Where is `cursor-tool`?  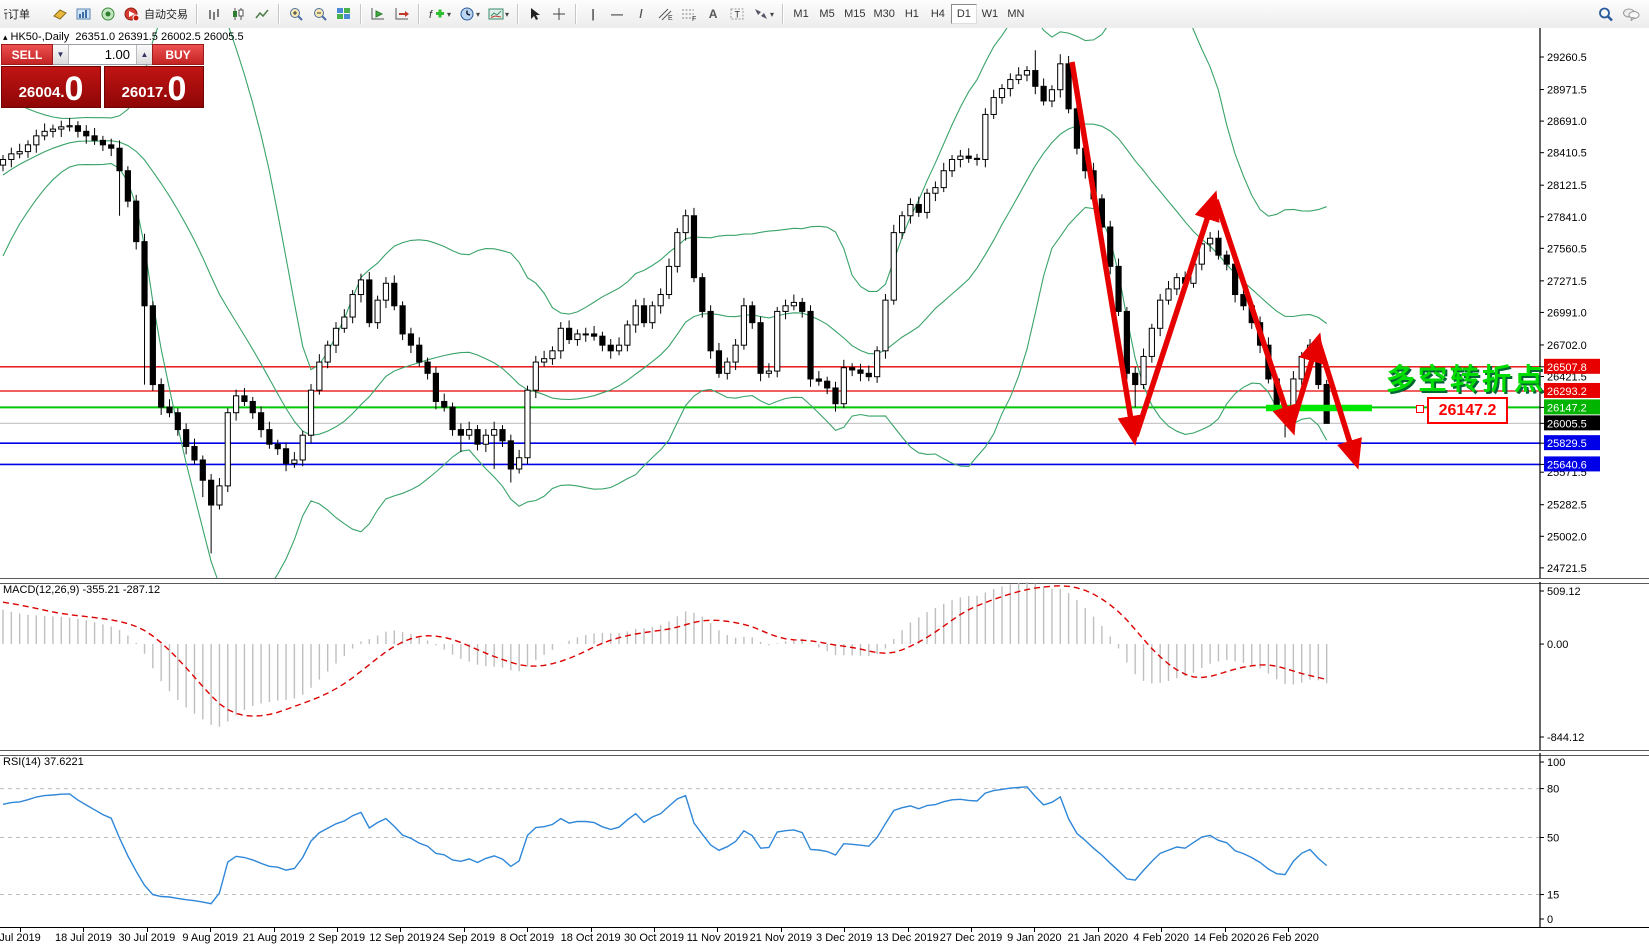 cursor-tool is located at coordinates (535, 14).